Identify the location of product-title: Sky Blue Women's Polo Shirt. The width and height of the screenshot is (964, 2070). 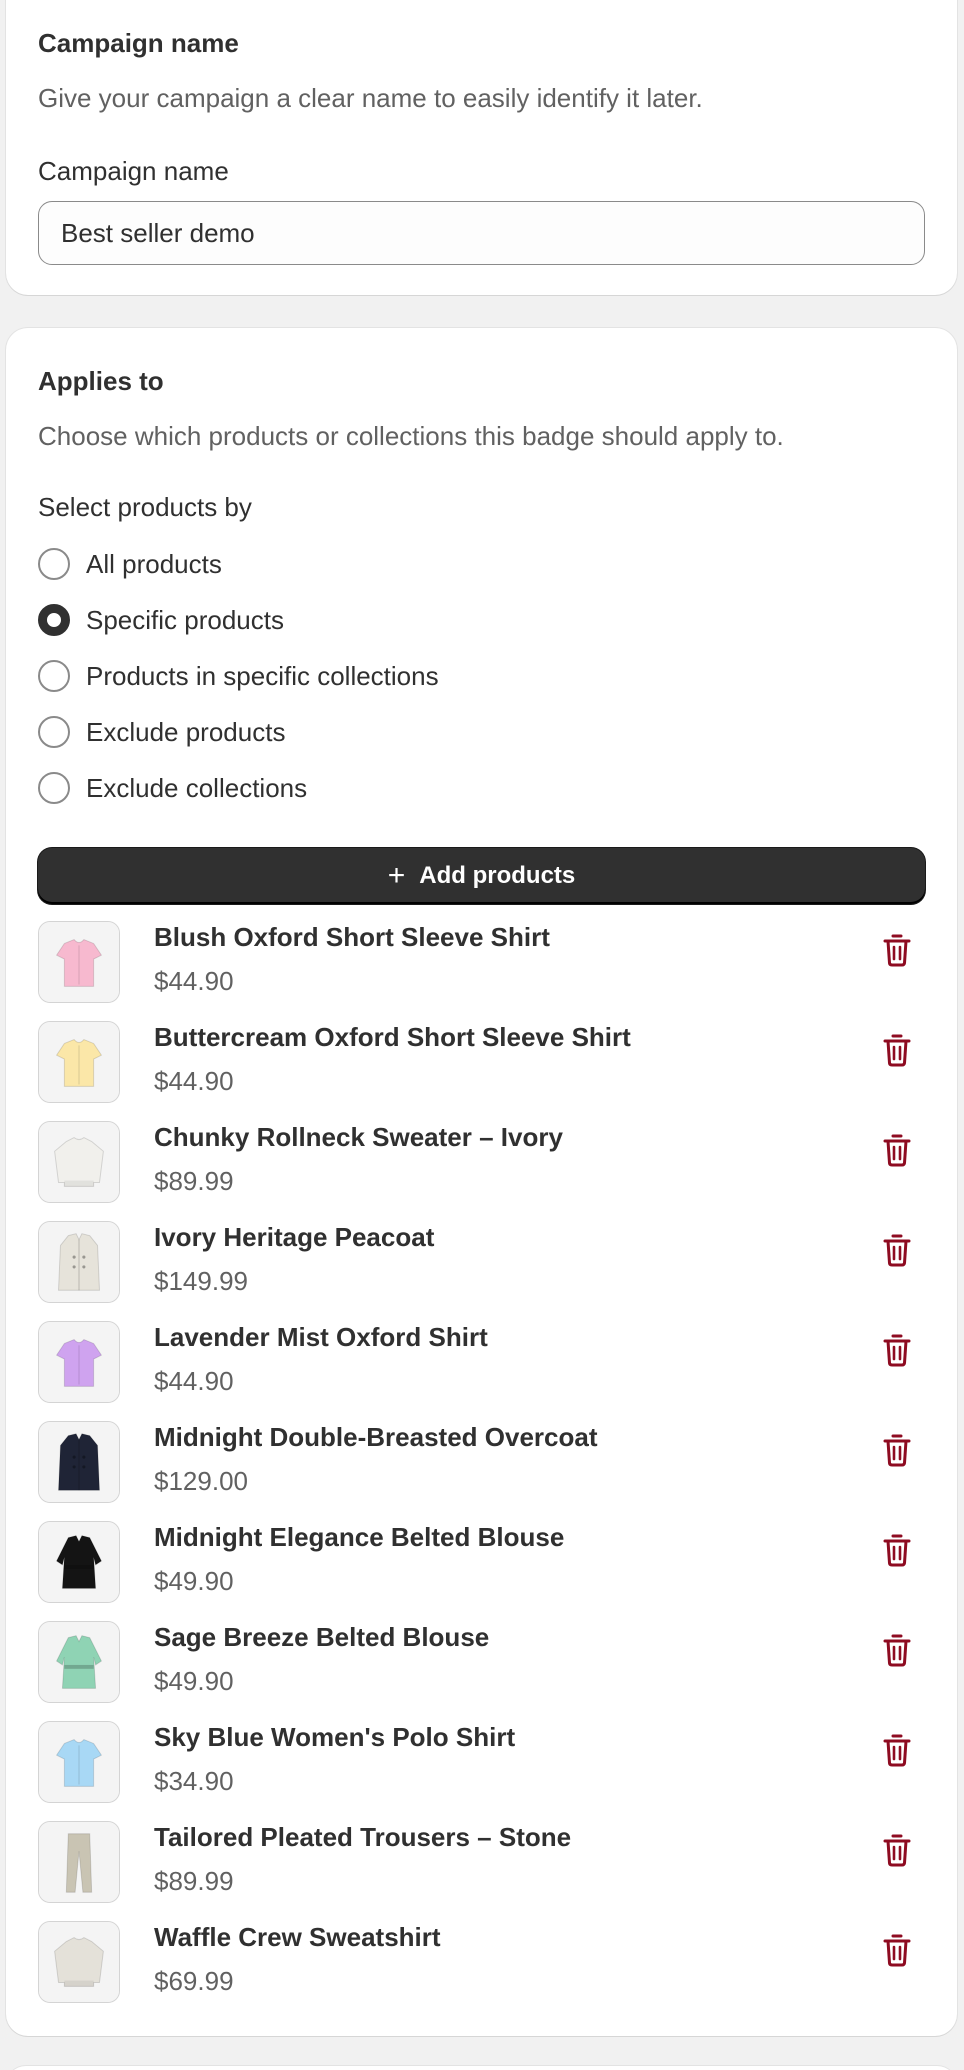
(335, 1737).